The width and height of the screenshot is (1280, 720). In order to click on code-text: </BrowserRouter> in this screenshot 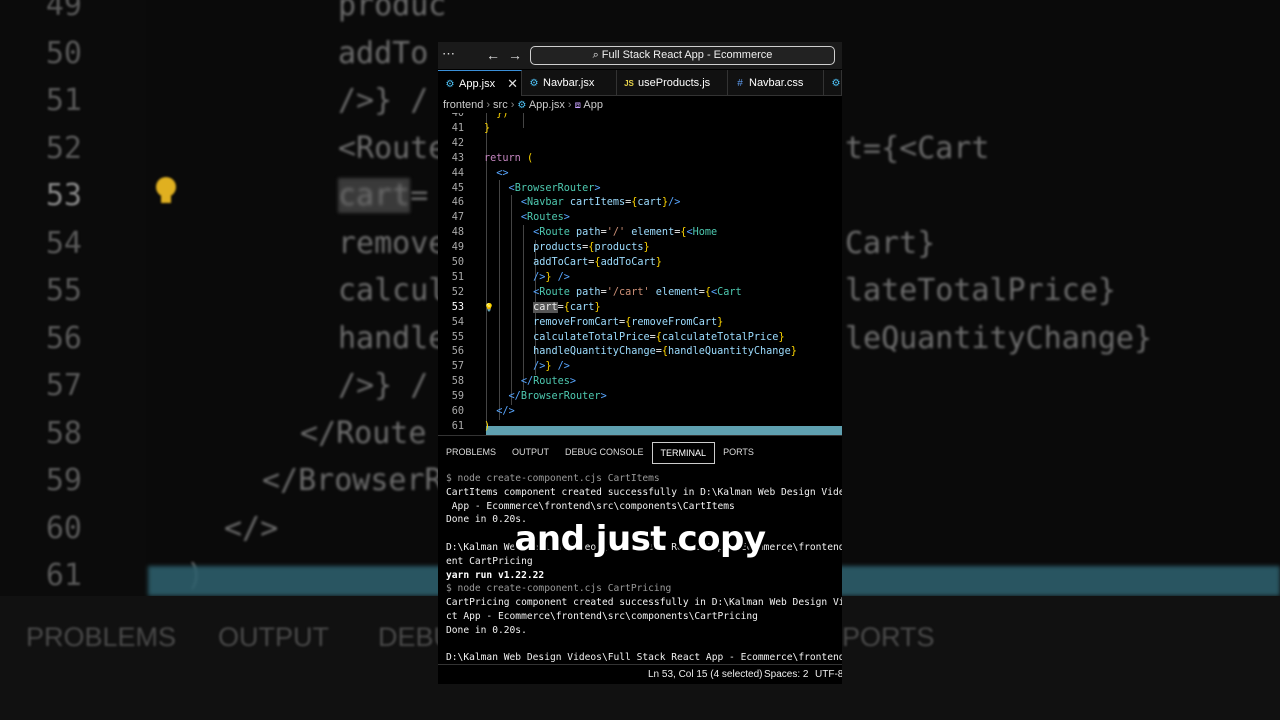, I will do `click(557, 397)`.